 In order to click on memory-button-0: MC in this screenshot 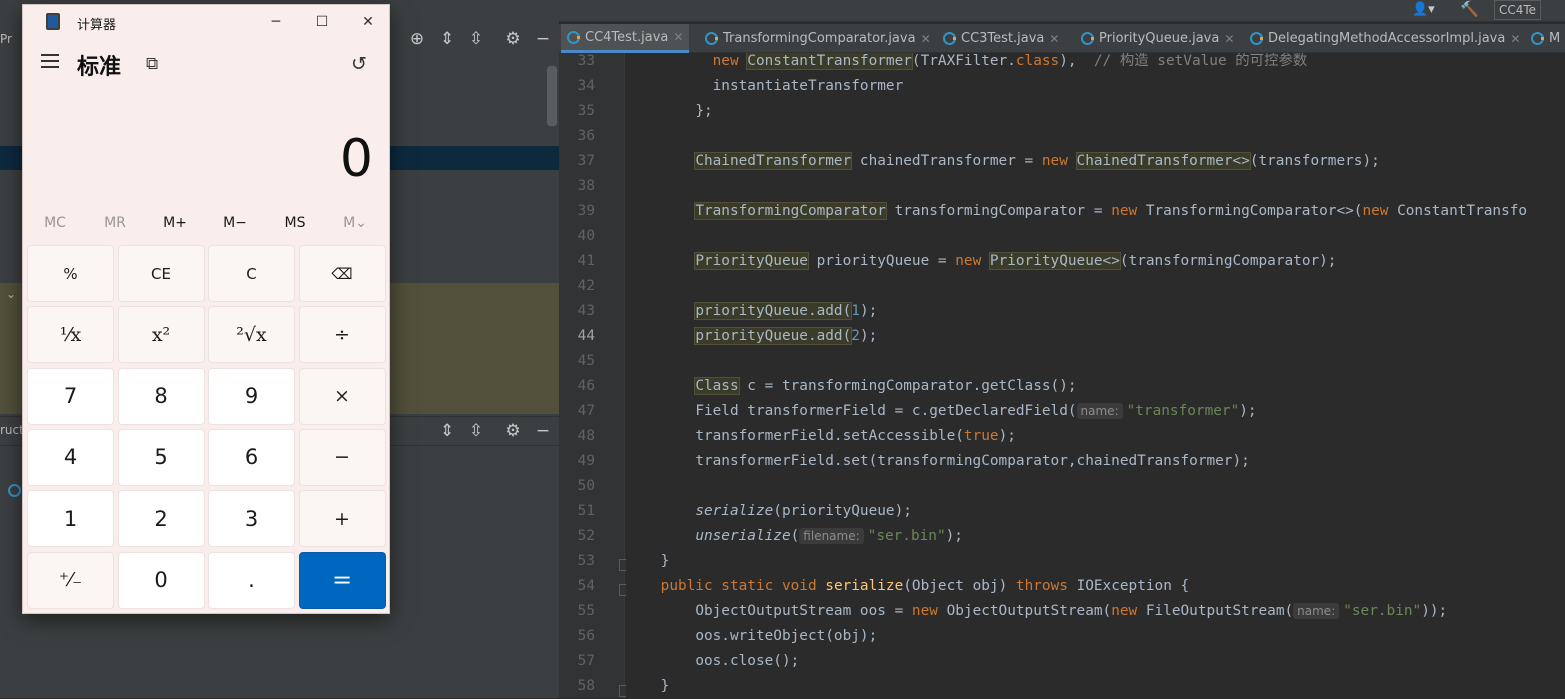, I will do `click(55, 223)`.